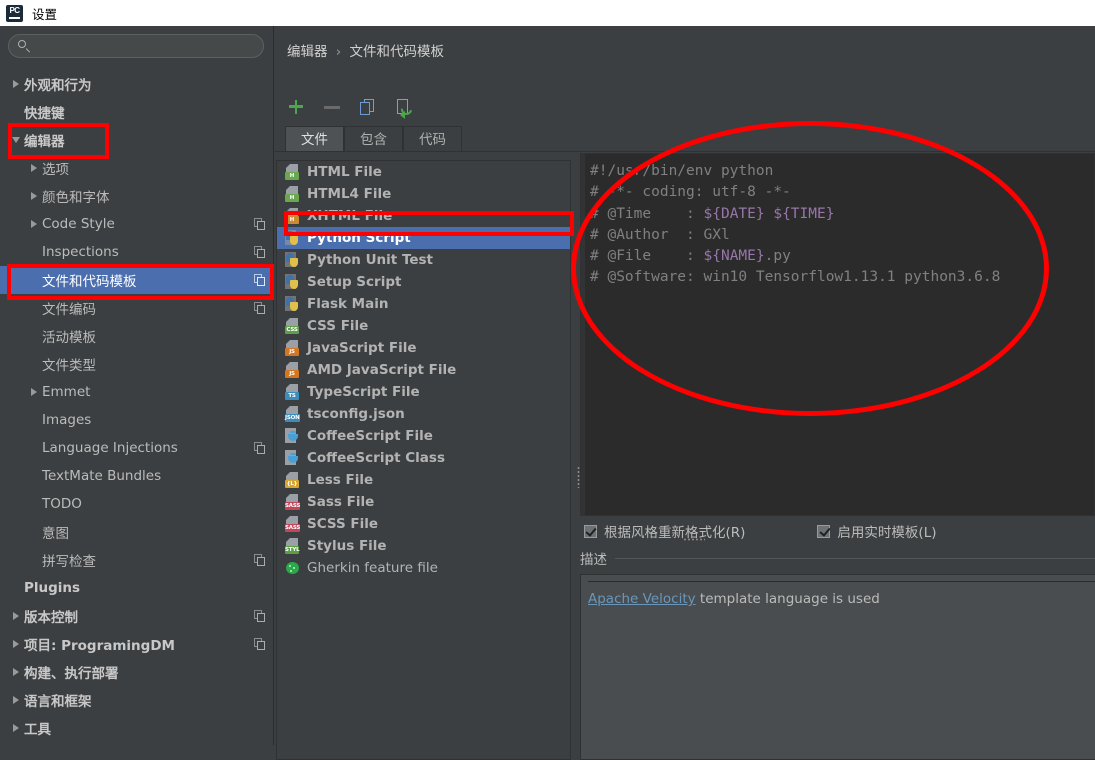 The width and height of the screenshot is (1095, 760). I want to click on template-list-item: JS JavaScript File, so click(423, 348).